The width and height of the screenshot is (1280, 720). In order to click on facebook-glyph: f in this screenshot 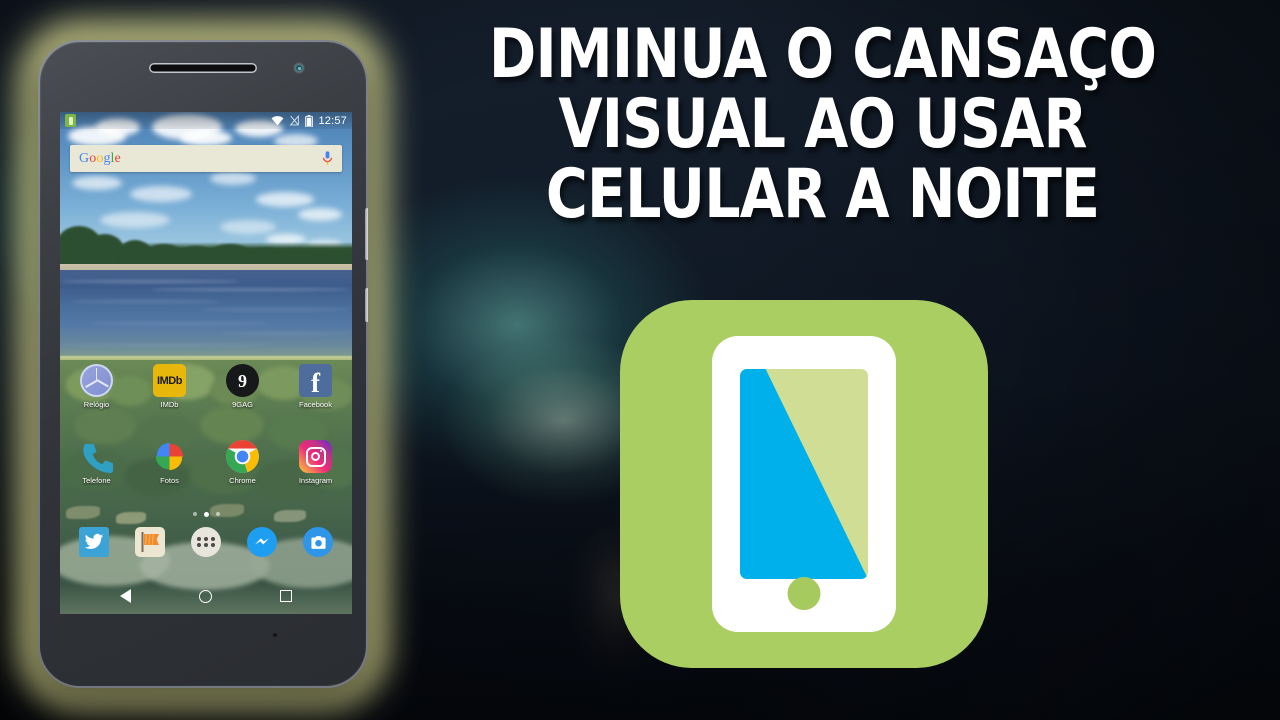, I will do `click(315, 383)`.